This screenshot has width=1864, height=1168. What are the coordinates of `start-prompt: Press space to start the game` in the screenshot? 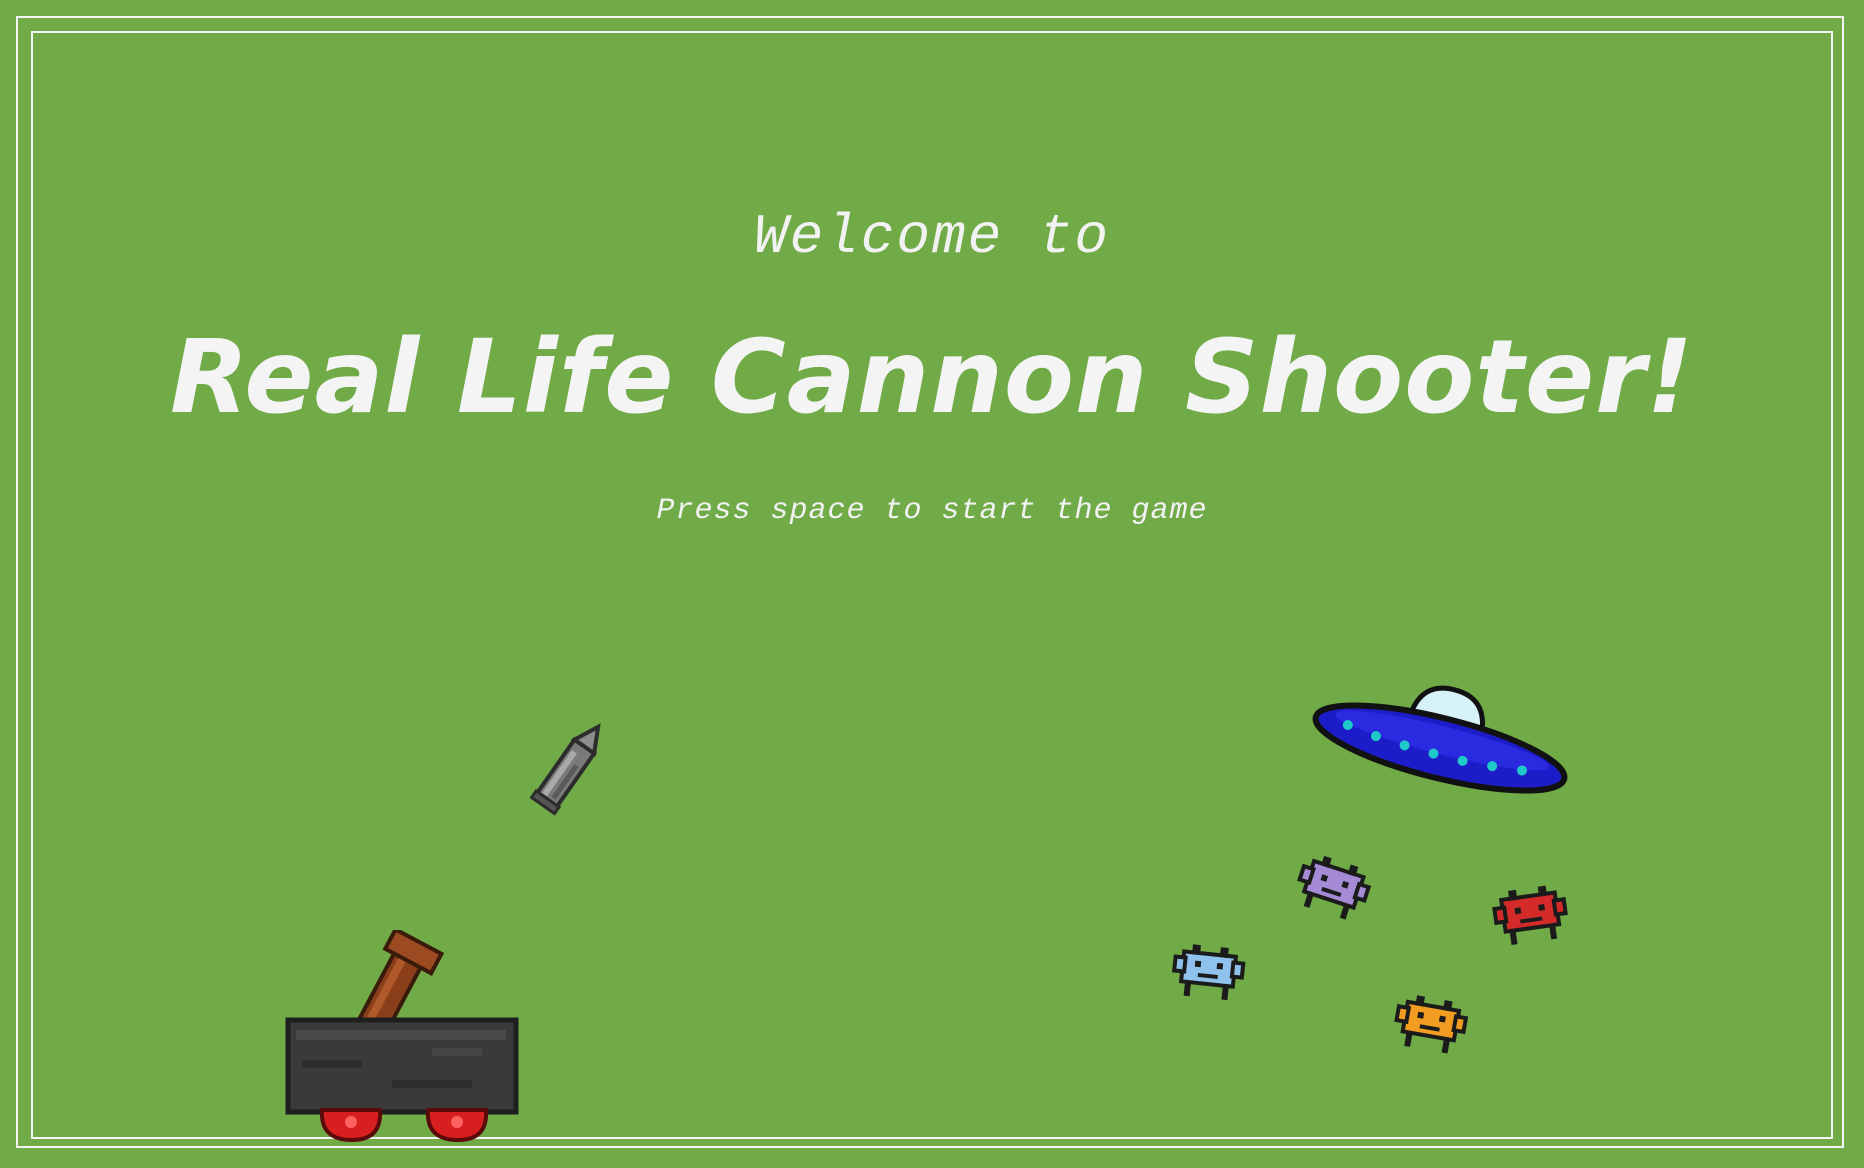 It's located at (932, 511).